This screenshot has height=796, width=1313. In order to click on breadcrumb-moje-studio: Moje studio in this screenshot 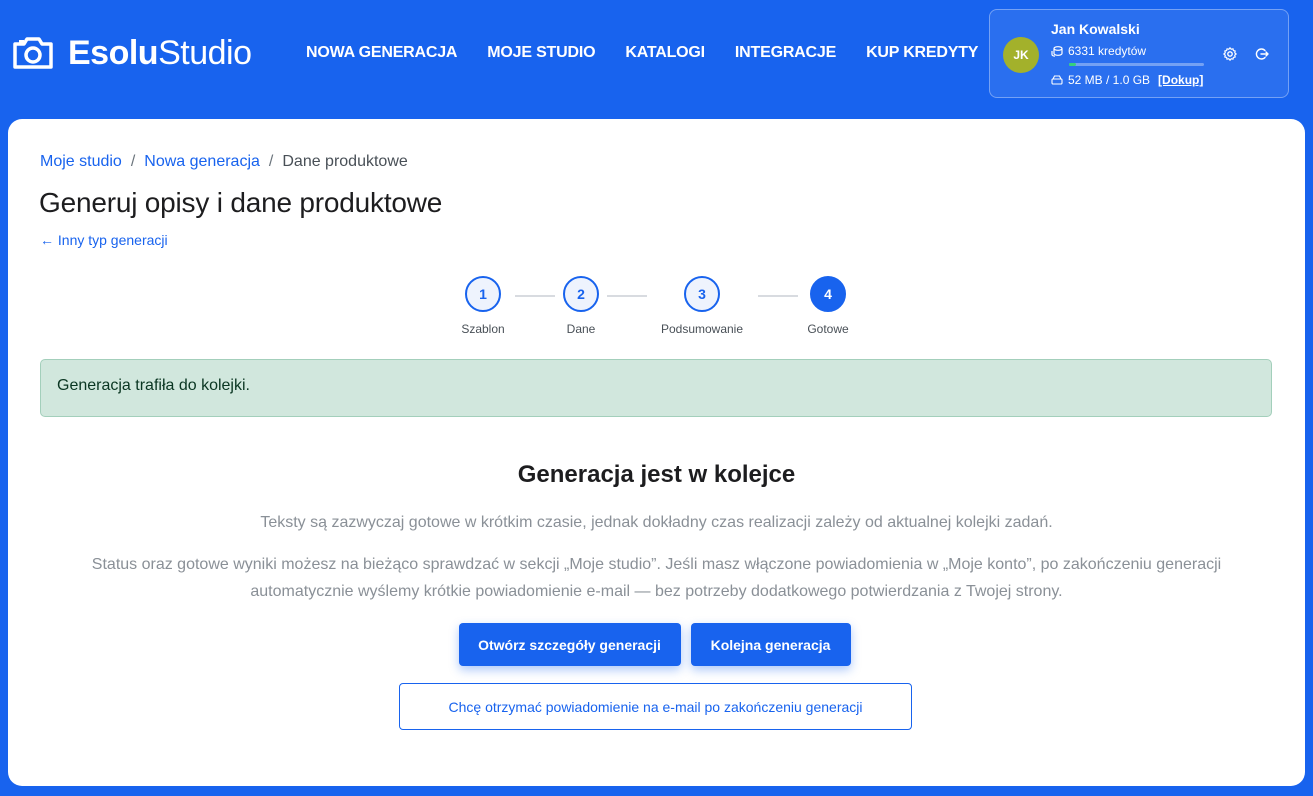, I will do `click(81, 162)`.